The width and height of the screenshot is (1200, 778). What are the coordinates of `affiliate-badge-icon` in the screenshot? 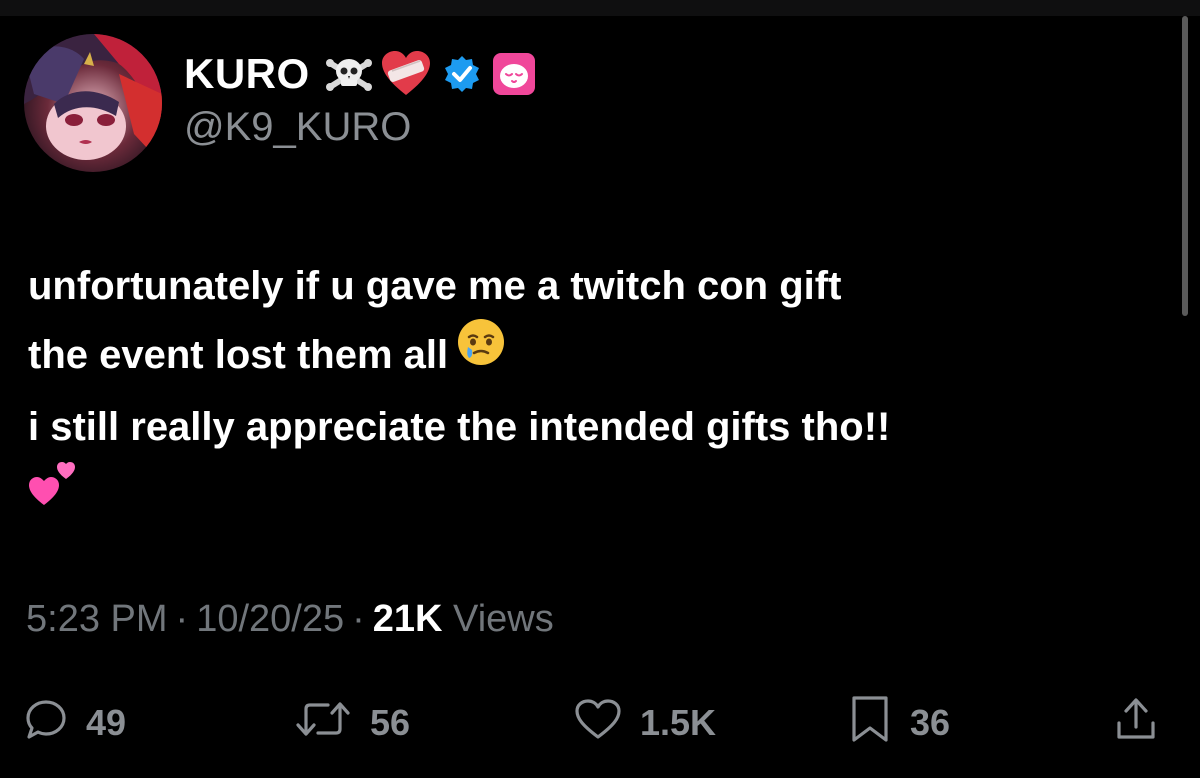 It's located at (514, 74).